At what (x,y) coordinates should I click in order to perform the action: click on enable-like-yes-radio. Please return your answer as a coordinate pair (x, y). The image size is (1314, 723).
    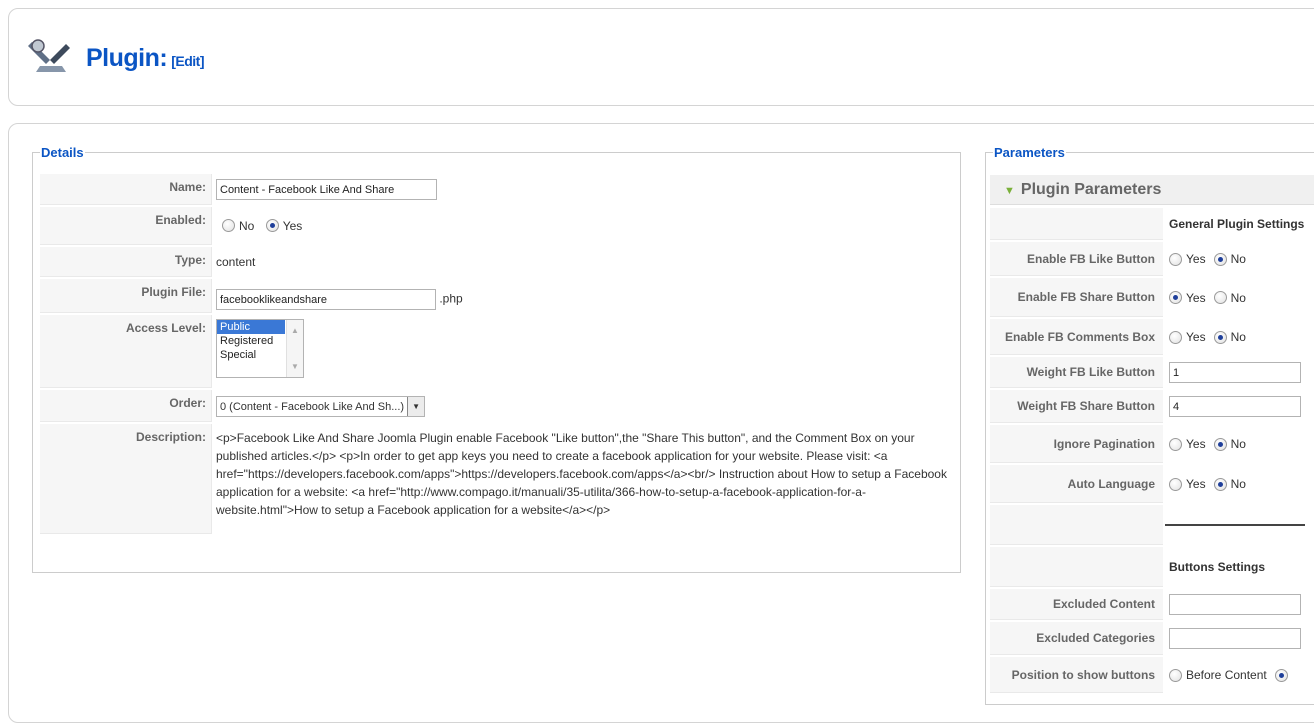
    Looking at the image, I should click on (1175, 259).